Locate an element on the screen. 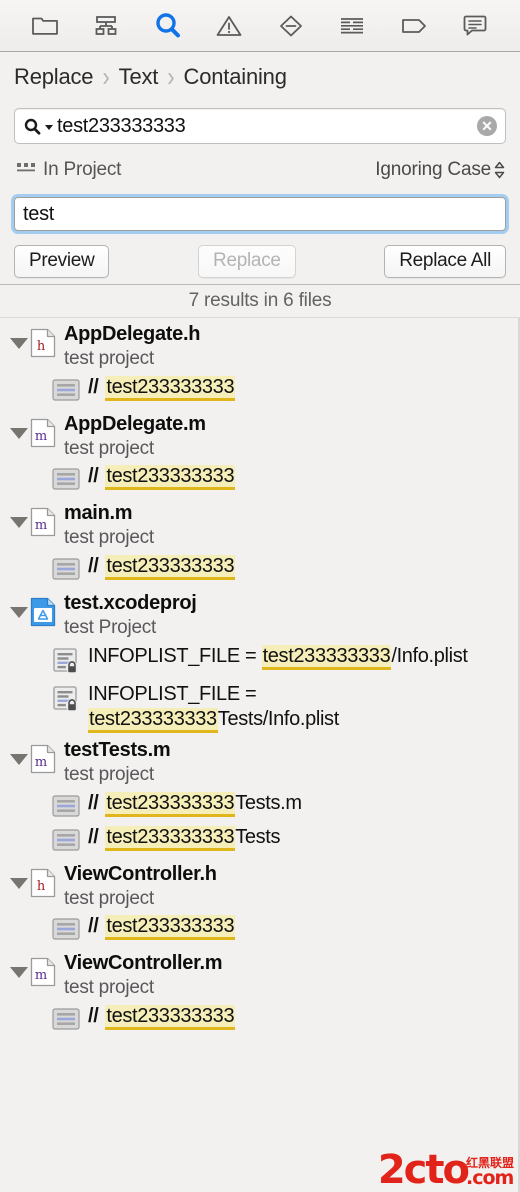 This screenshot has height=1192, width=520. result-file-name: testTests.m is located at coordinates (117, 749).